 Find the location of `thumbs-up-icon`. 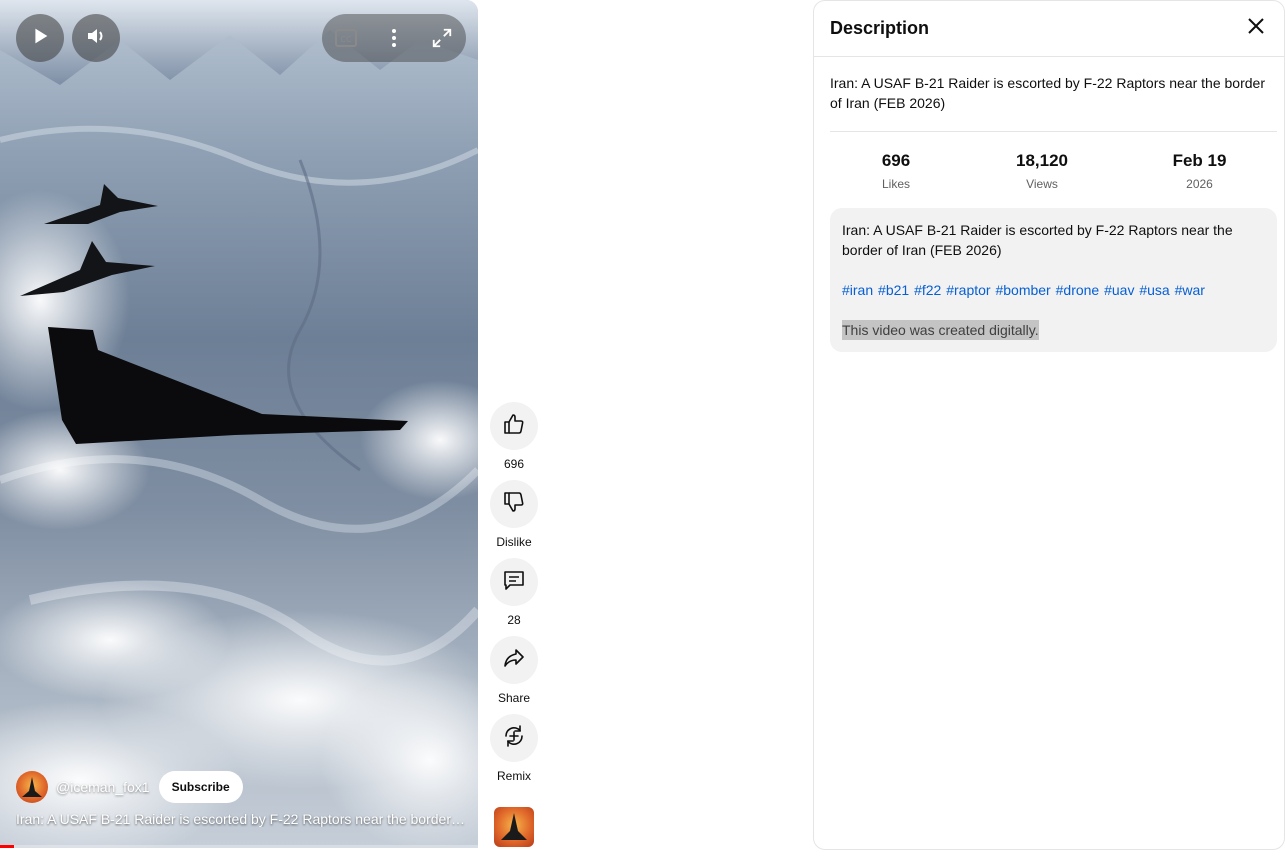

thumbs-up-icon is located at coordinates (514, 426).